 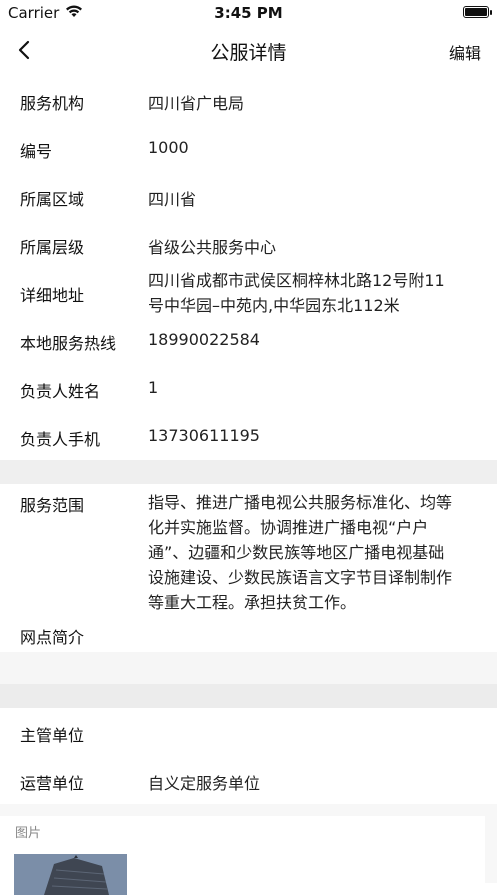 What do you see at coordinates (248, 732) in the screenshot?
I see `detail-row-supervisor-unit: 主管单位` at bounding box center [248, 732].